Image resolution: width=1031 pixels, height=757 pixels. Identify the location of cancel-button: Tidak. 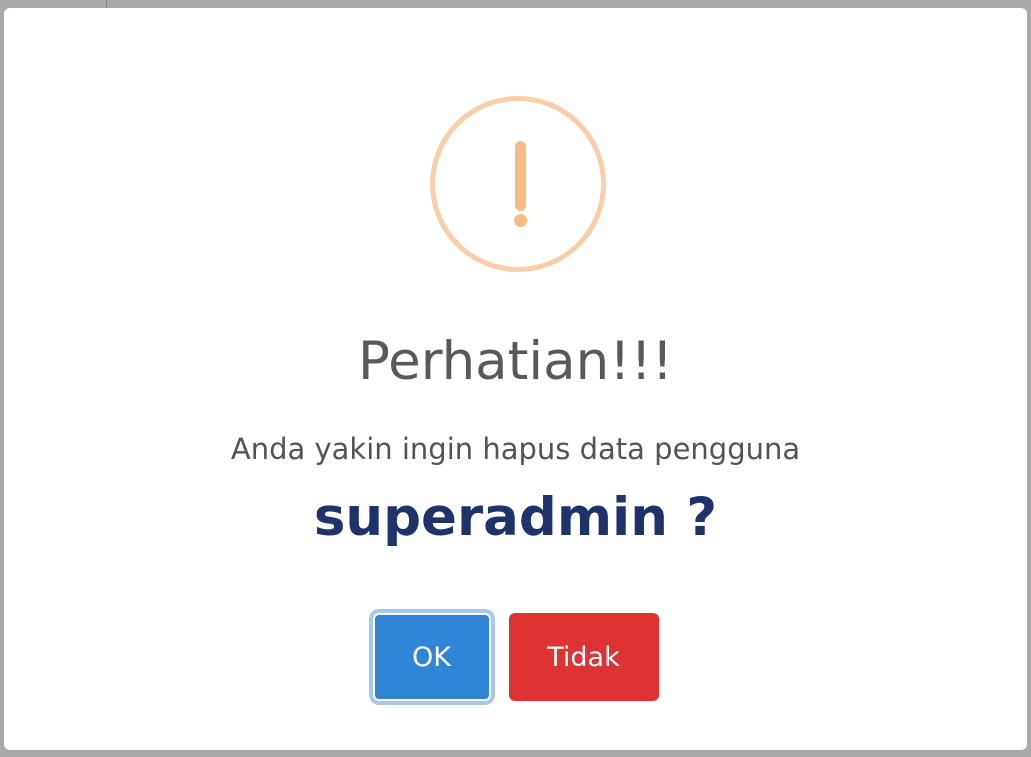
(583, 657).